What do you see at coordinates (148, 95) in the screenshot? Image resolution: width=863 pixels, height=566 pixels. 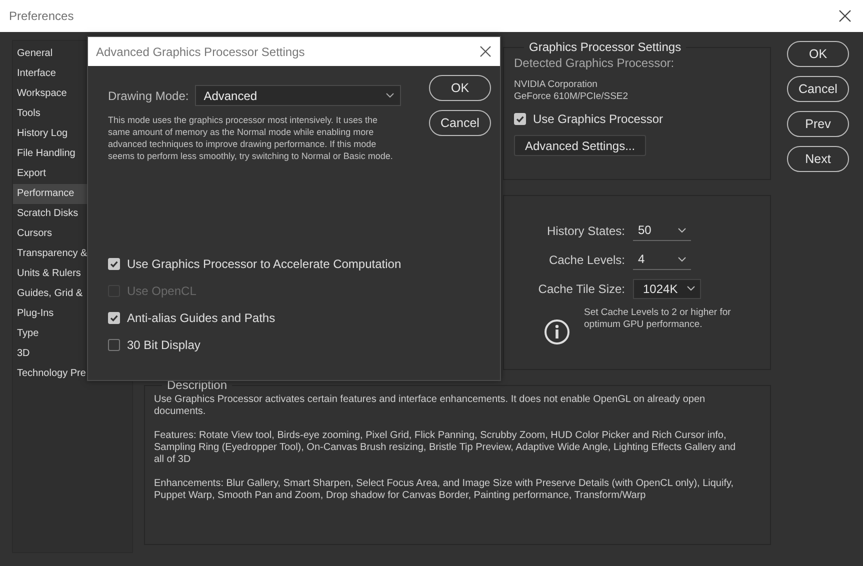 I see `field-label: Drawing Mode:` at bounding box center [148, 95].